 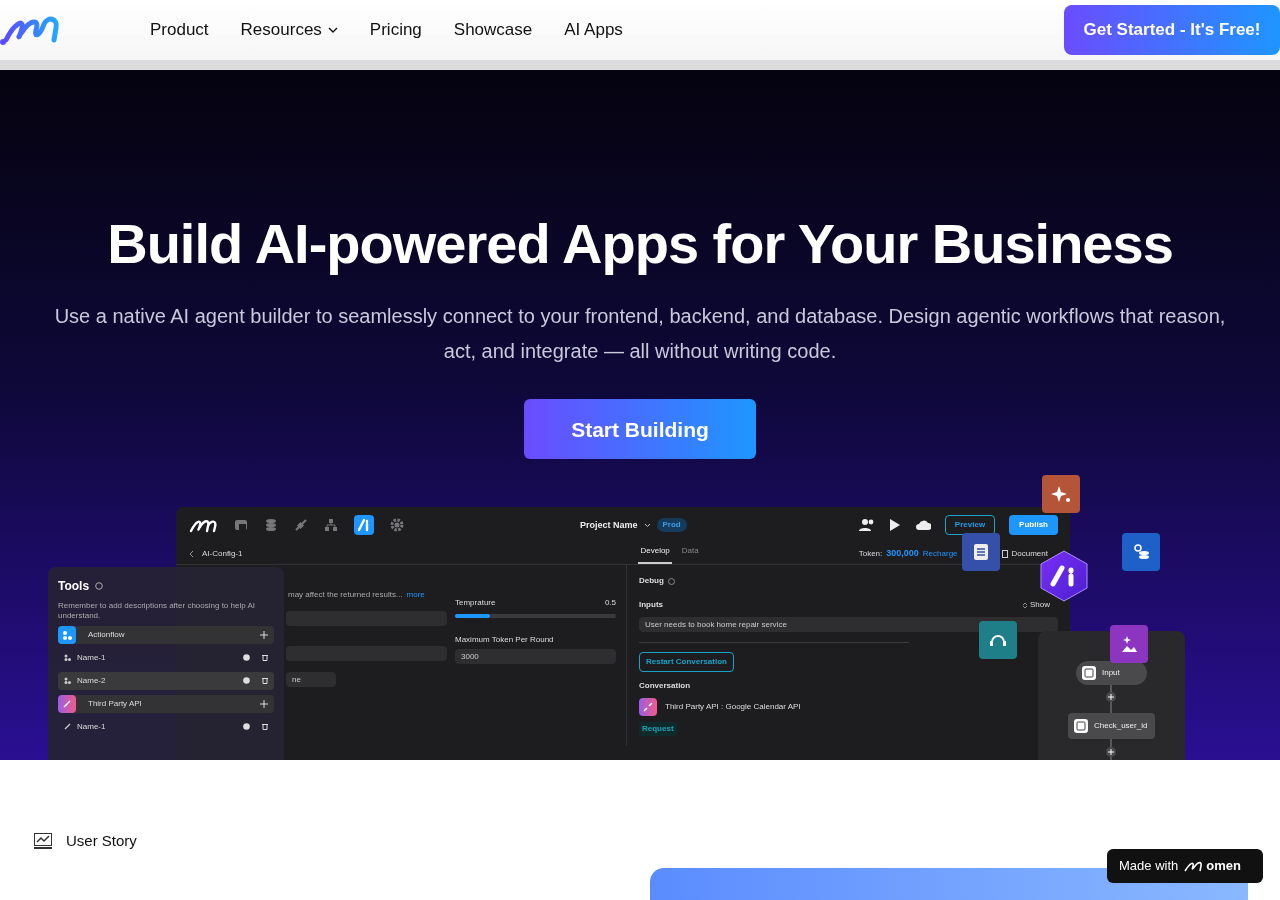 I want to click on ai-icon, so click(x=364, y=525).